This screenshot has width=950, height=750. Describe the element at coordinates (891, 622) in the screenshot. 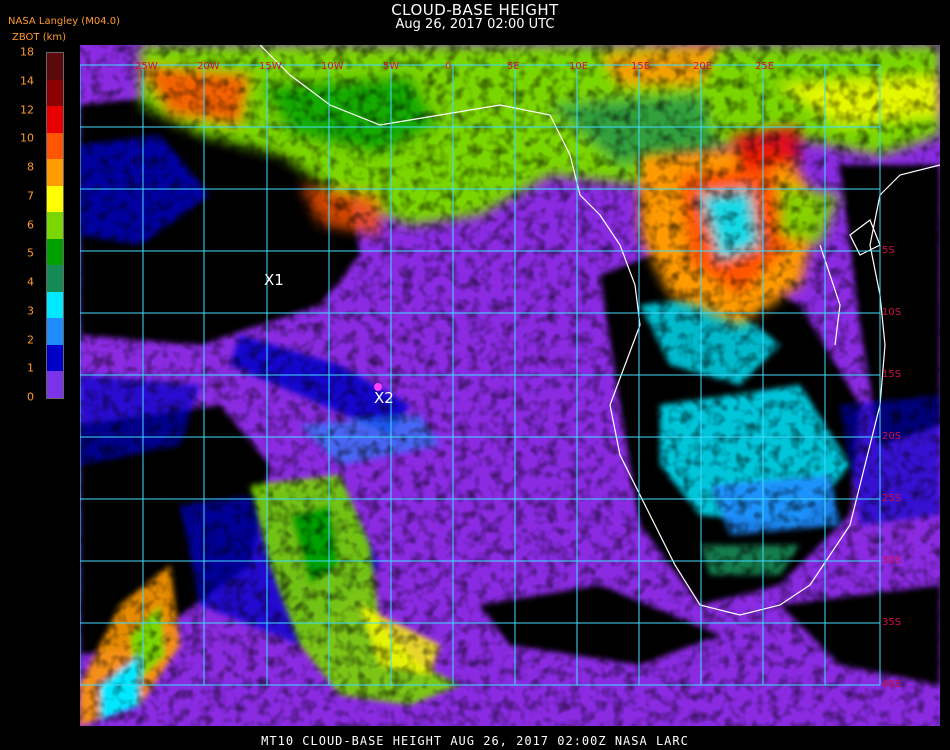

I see `lat-label: 35S` at that location.